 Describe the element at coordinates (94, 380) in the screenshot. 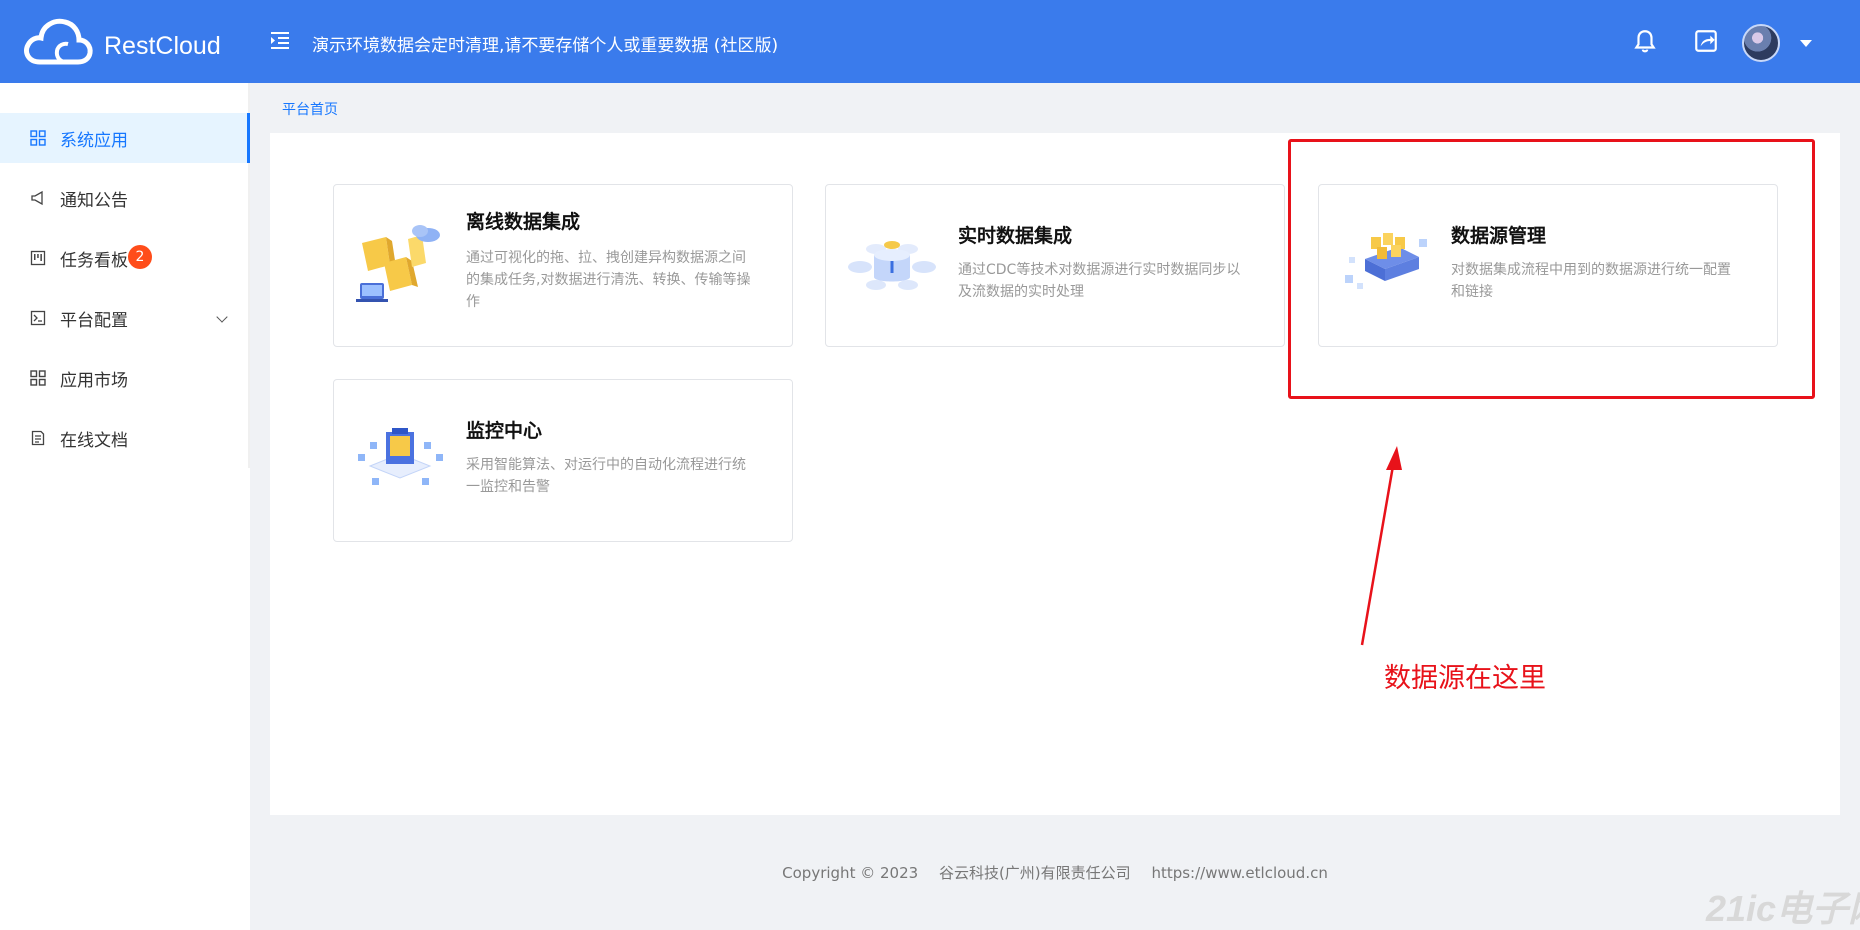

I see `sidebar-item-label: 应用市场` at that location.